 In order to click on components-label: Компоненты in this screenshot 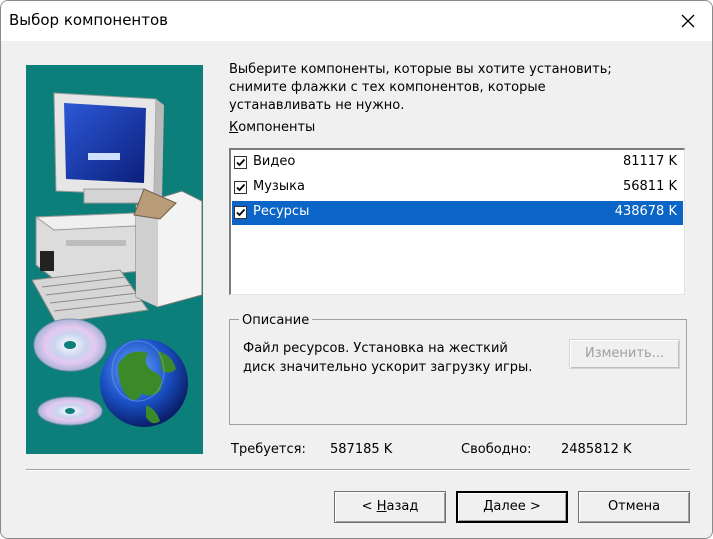, I will do `click(272, 127)`.